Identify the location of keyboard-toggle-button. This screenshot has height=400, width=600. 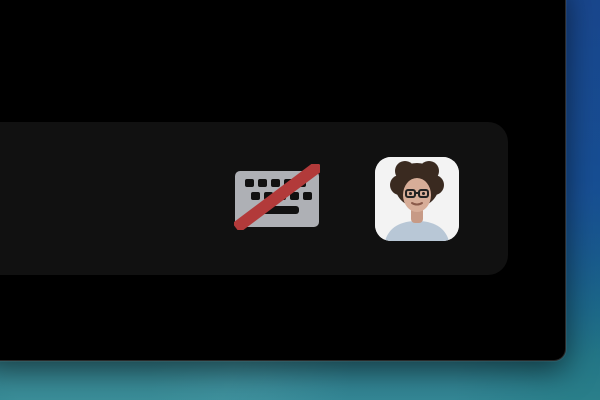
(277, 197).